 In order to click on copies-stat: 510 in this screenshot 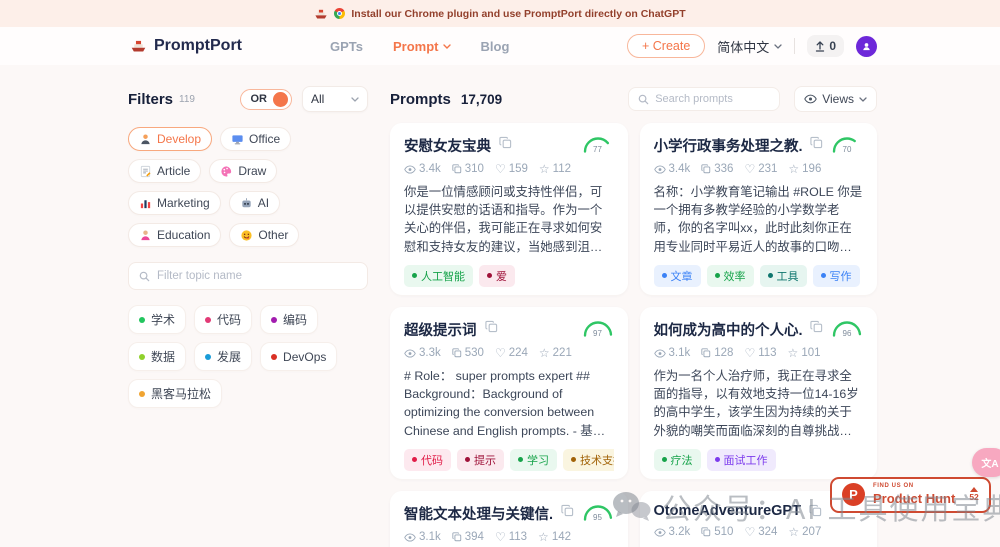, I will do `click(717, 532)`.